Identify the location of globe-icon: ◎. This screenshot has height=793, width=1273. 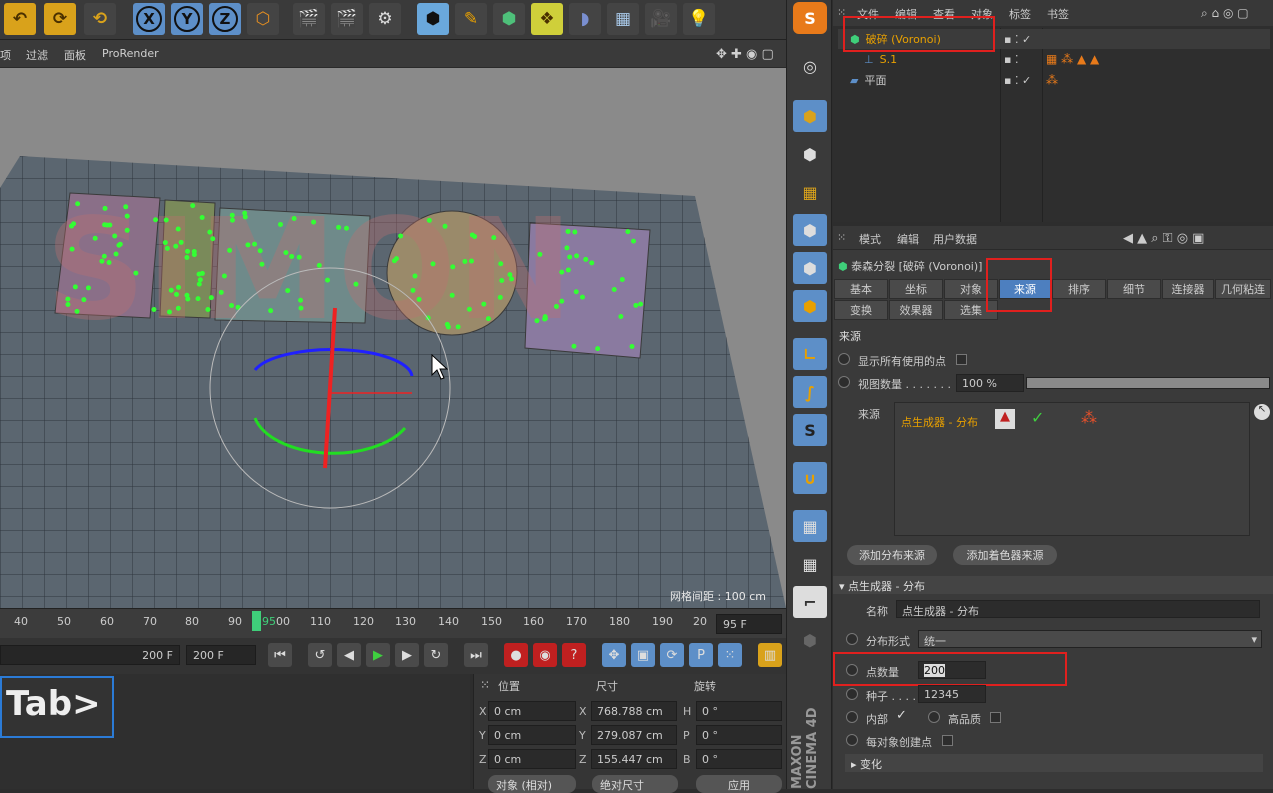
(810, 66).